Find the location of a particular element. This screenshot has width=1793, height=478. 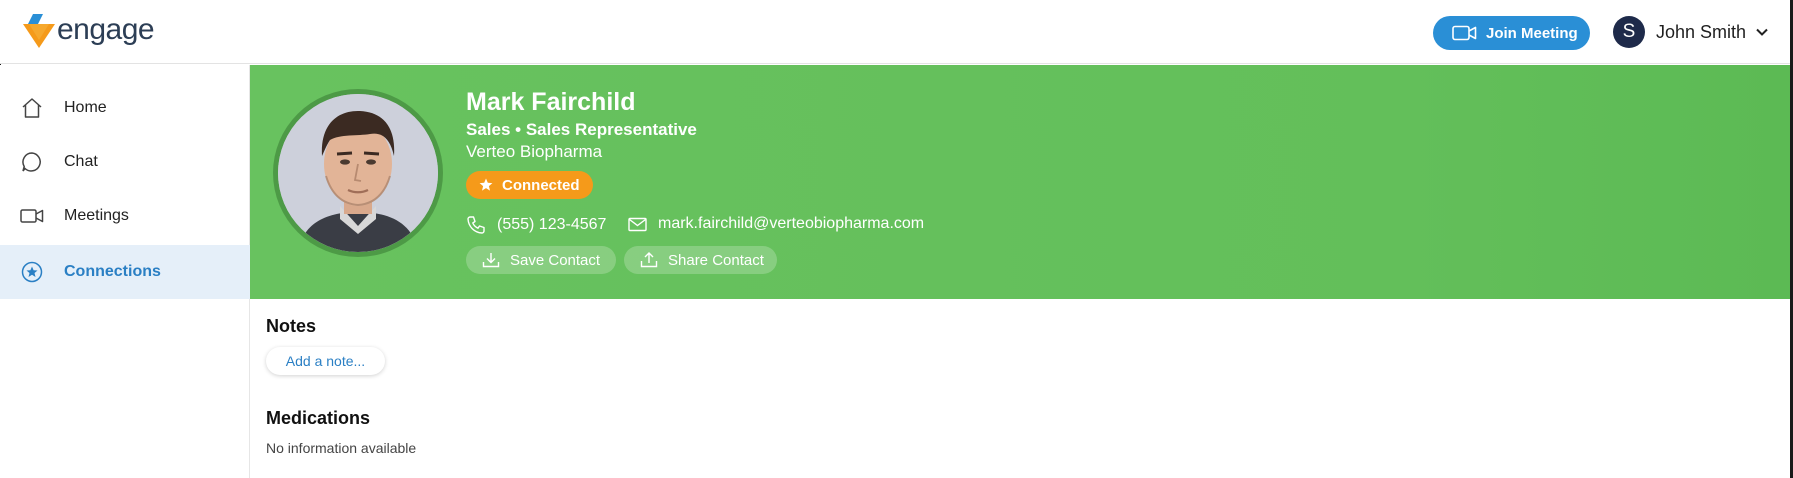

notes-heading: Notes is located at coordinates (291, 326).